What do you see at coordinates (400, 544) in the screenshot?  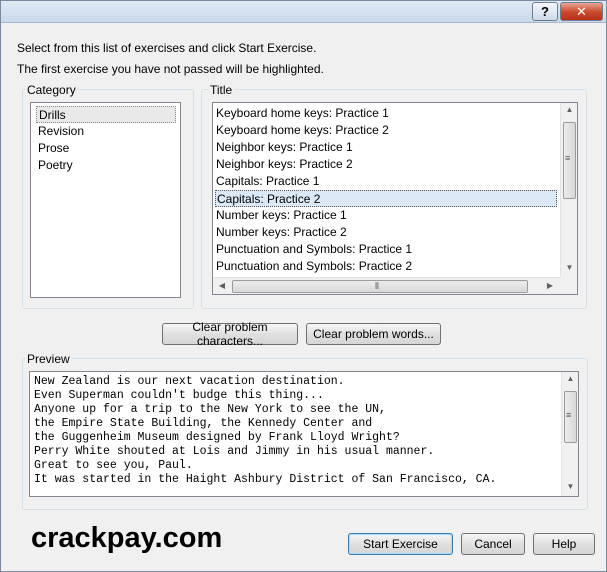 I see `start-exercise-button: Start Exercise` at bounding box center [400, 544].